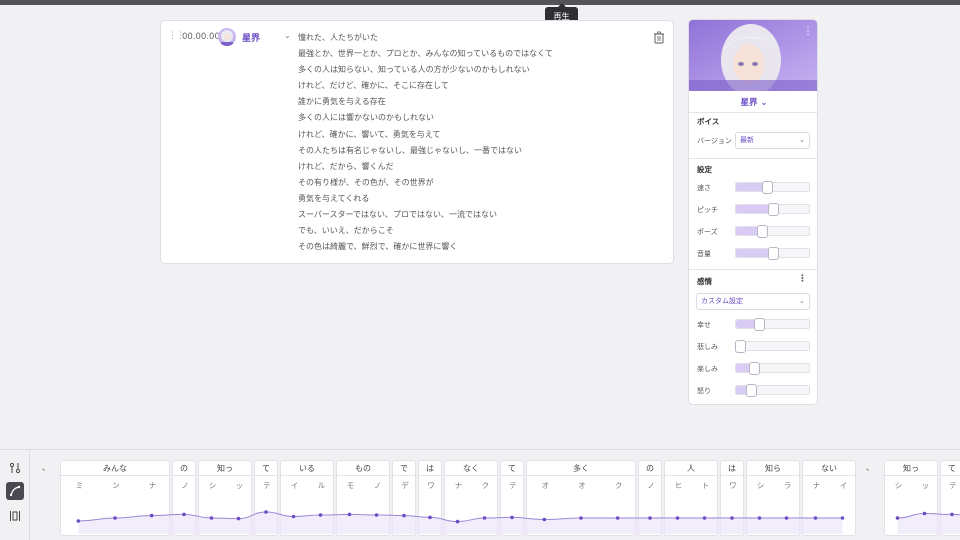 This screenshot has height=540, width=960. What do you see at coordinates (425, 199) in the screenshot?
I see `script-line: 勇気を与えてくれる` at bounding box center [425, 199].